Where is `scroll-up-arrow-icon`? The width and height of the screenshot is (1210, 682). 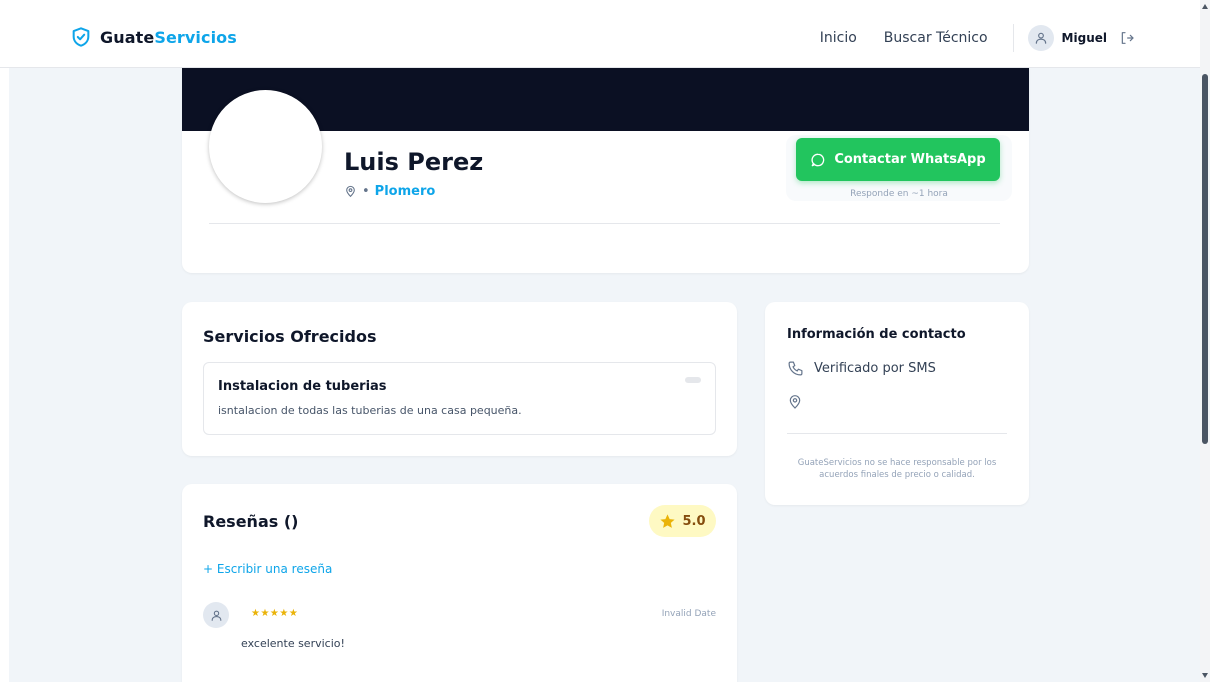 scroll-up-arrow-icon is located at coordinates (1205, 6).